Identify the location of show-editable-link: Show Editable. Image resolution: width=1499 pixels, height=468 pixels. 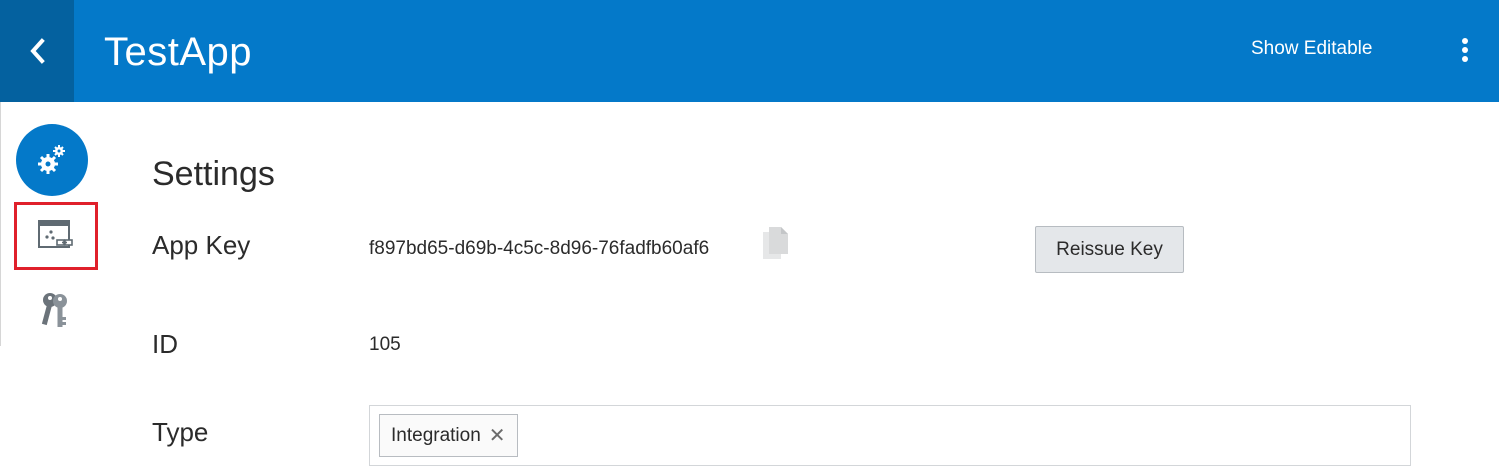
(1311, 49).